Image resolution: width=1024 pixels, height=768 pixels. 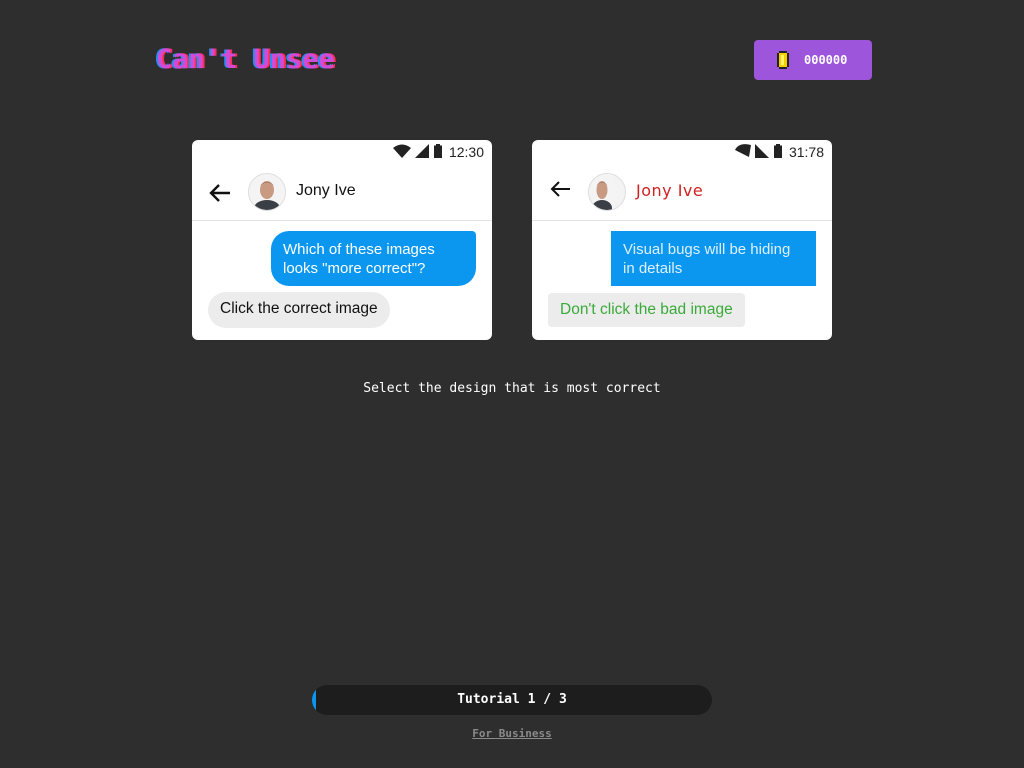 What do you see at coordinates (713, 258) in the screenshot?
I see `outgoing-message: Visual bugs will be hiding in details` at bounding box center [713, 258].